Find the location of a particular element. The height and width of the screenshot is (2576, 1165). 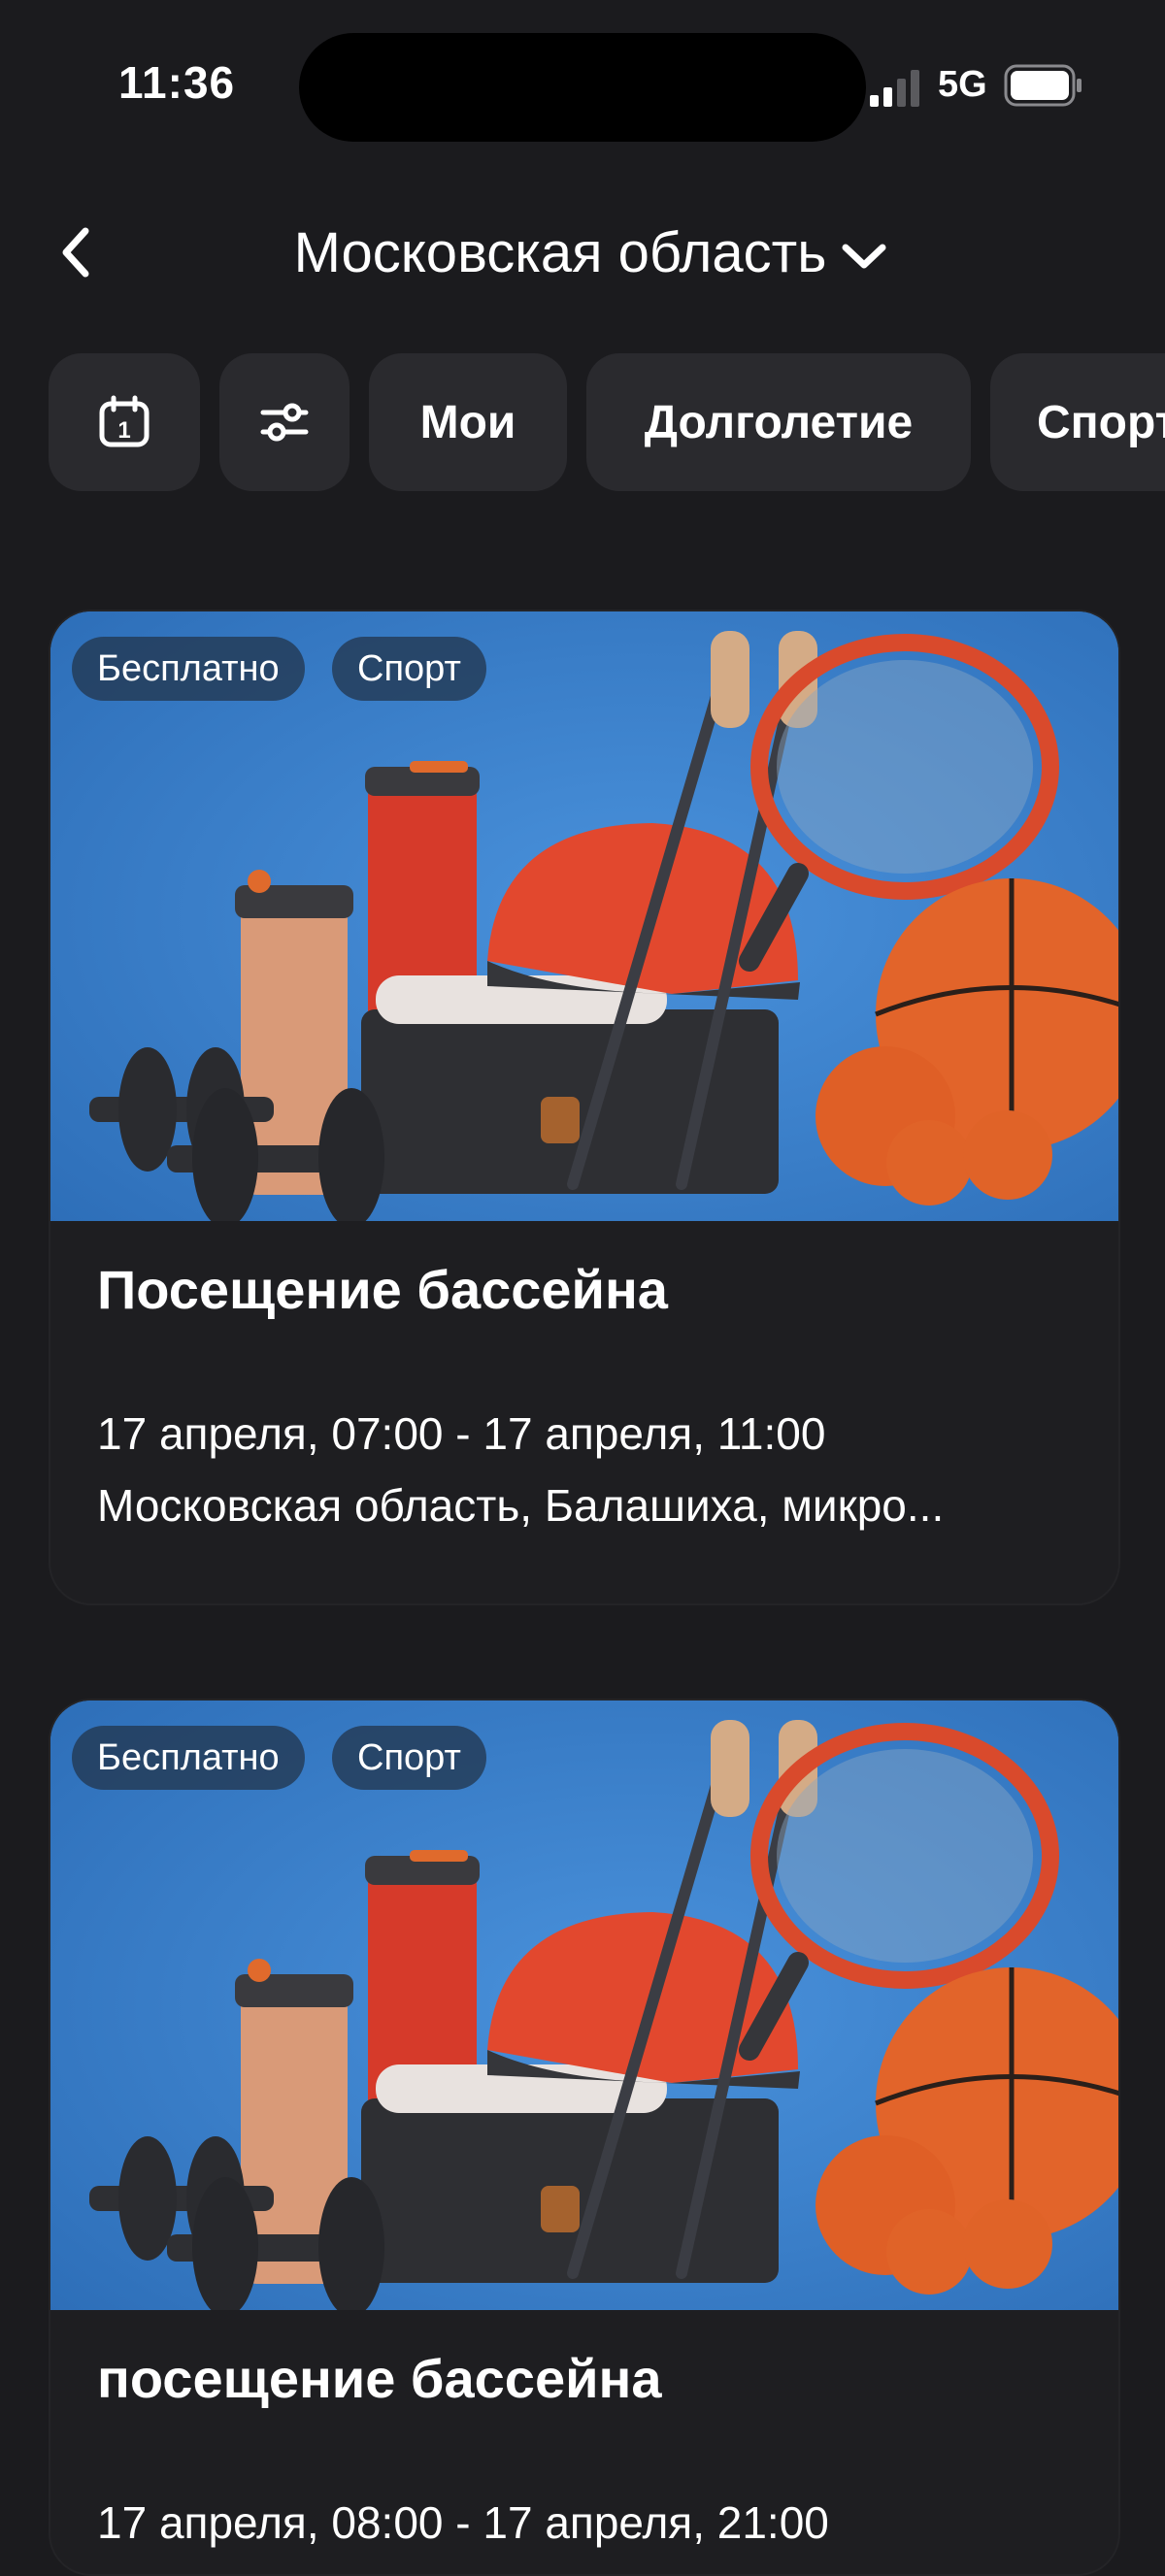

chevron-down-icon is located at coordinates (864, 256).